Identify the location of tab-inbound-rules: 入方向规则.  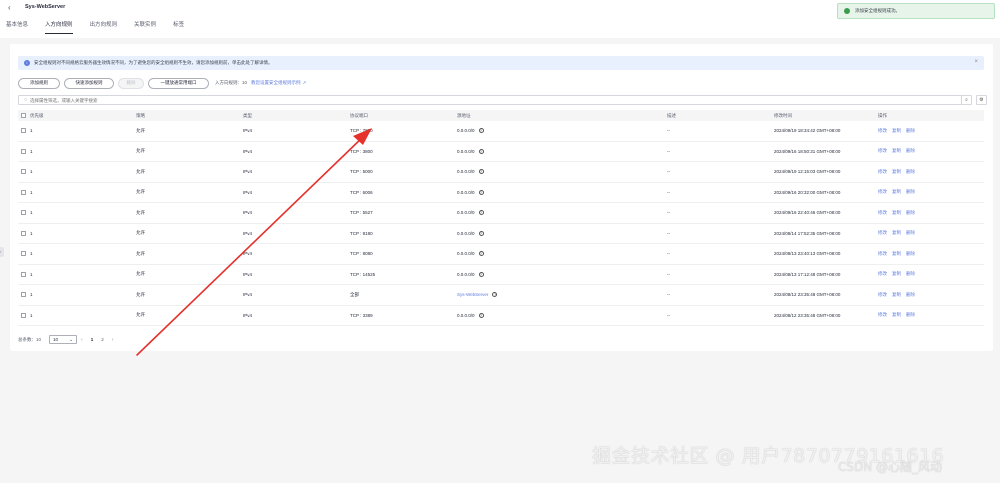
(59, 27).